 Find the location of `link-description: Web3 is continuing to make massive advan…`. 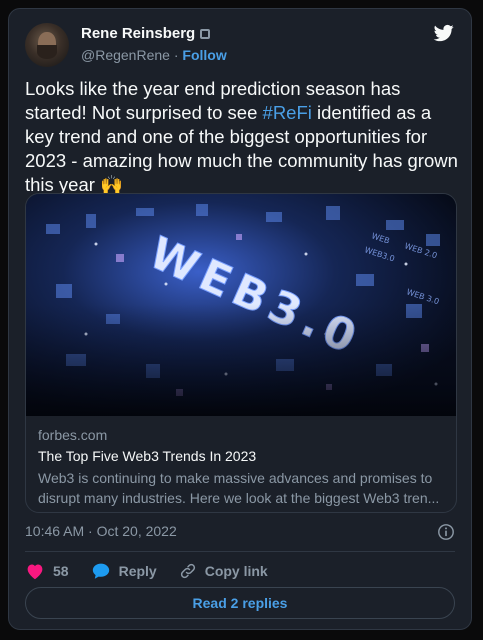

link-description: Web3 is continuing to make massive advan… is located at coordinates (239, 488).